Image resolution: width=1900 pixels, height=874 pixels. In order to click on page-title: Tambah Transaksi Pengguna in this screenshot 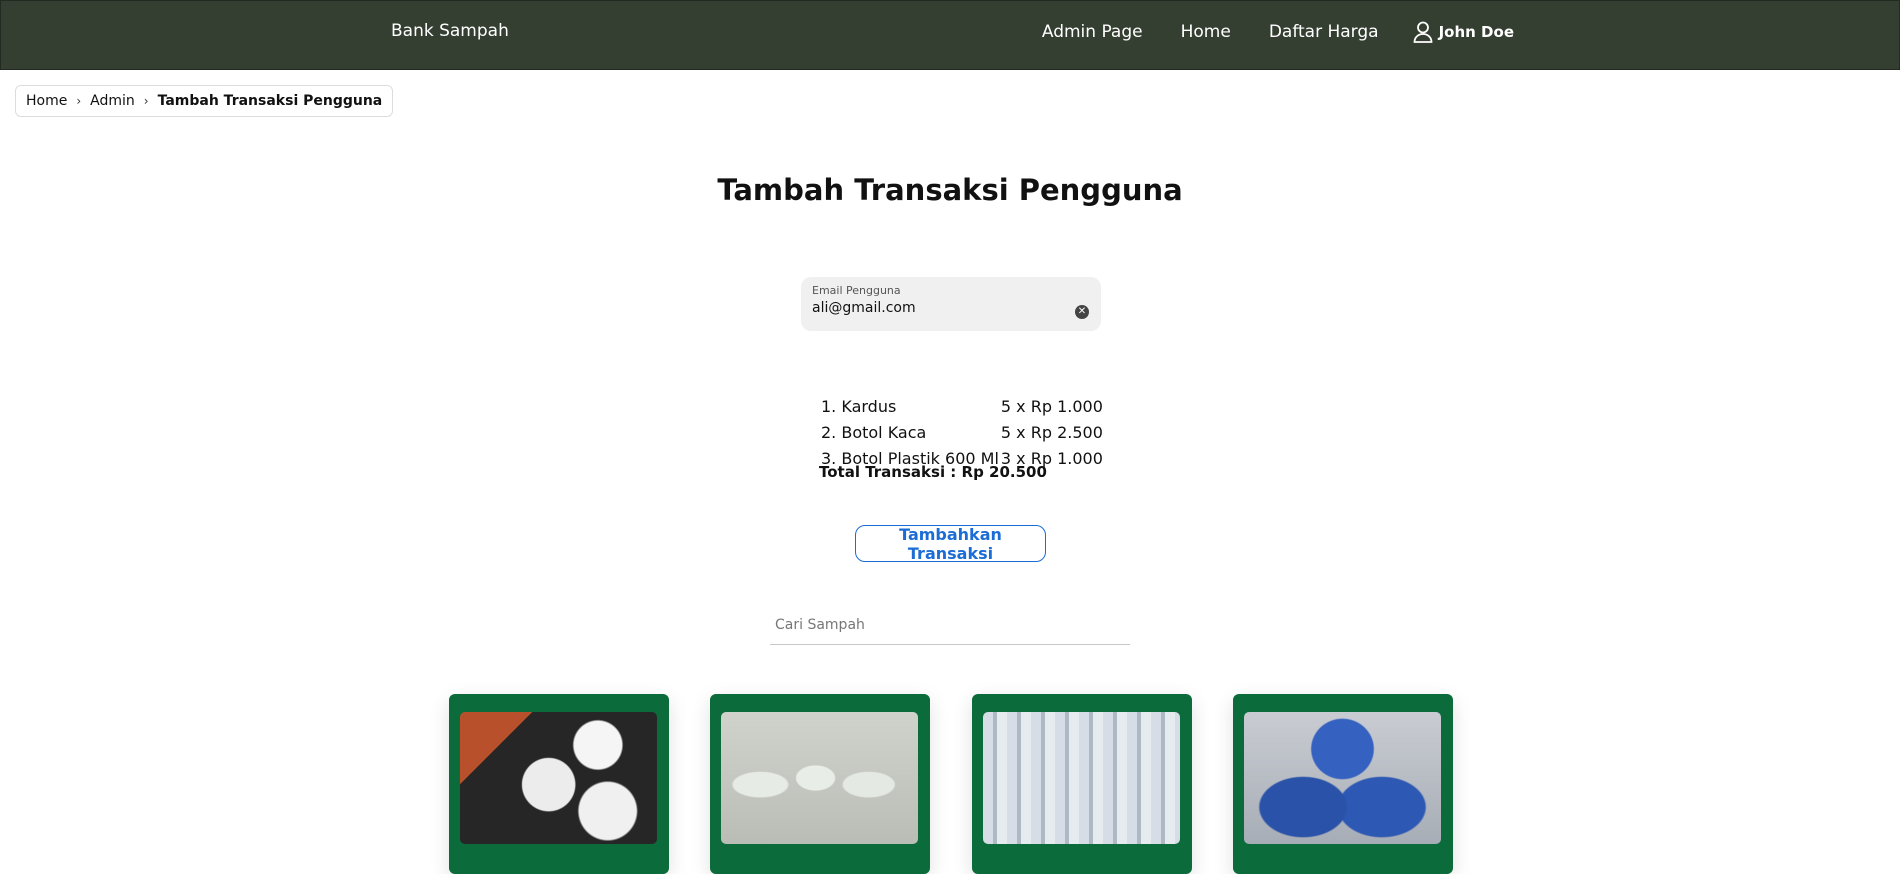, I will do `click(950, 190)`.